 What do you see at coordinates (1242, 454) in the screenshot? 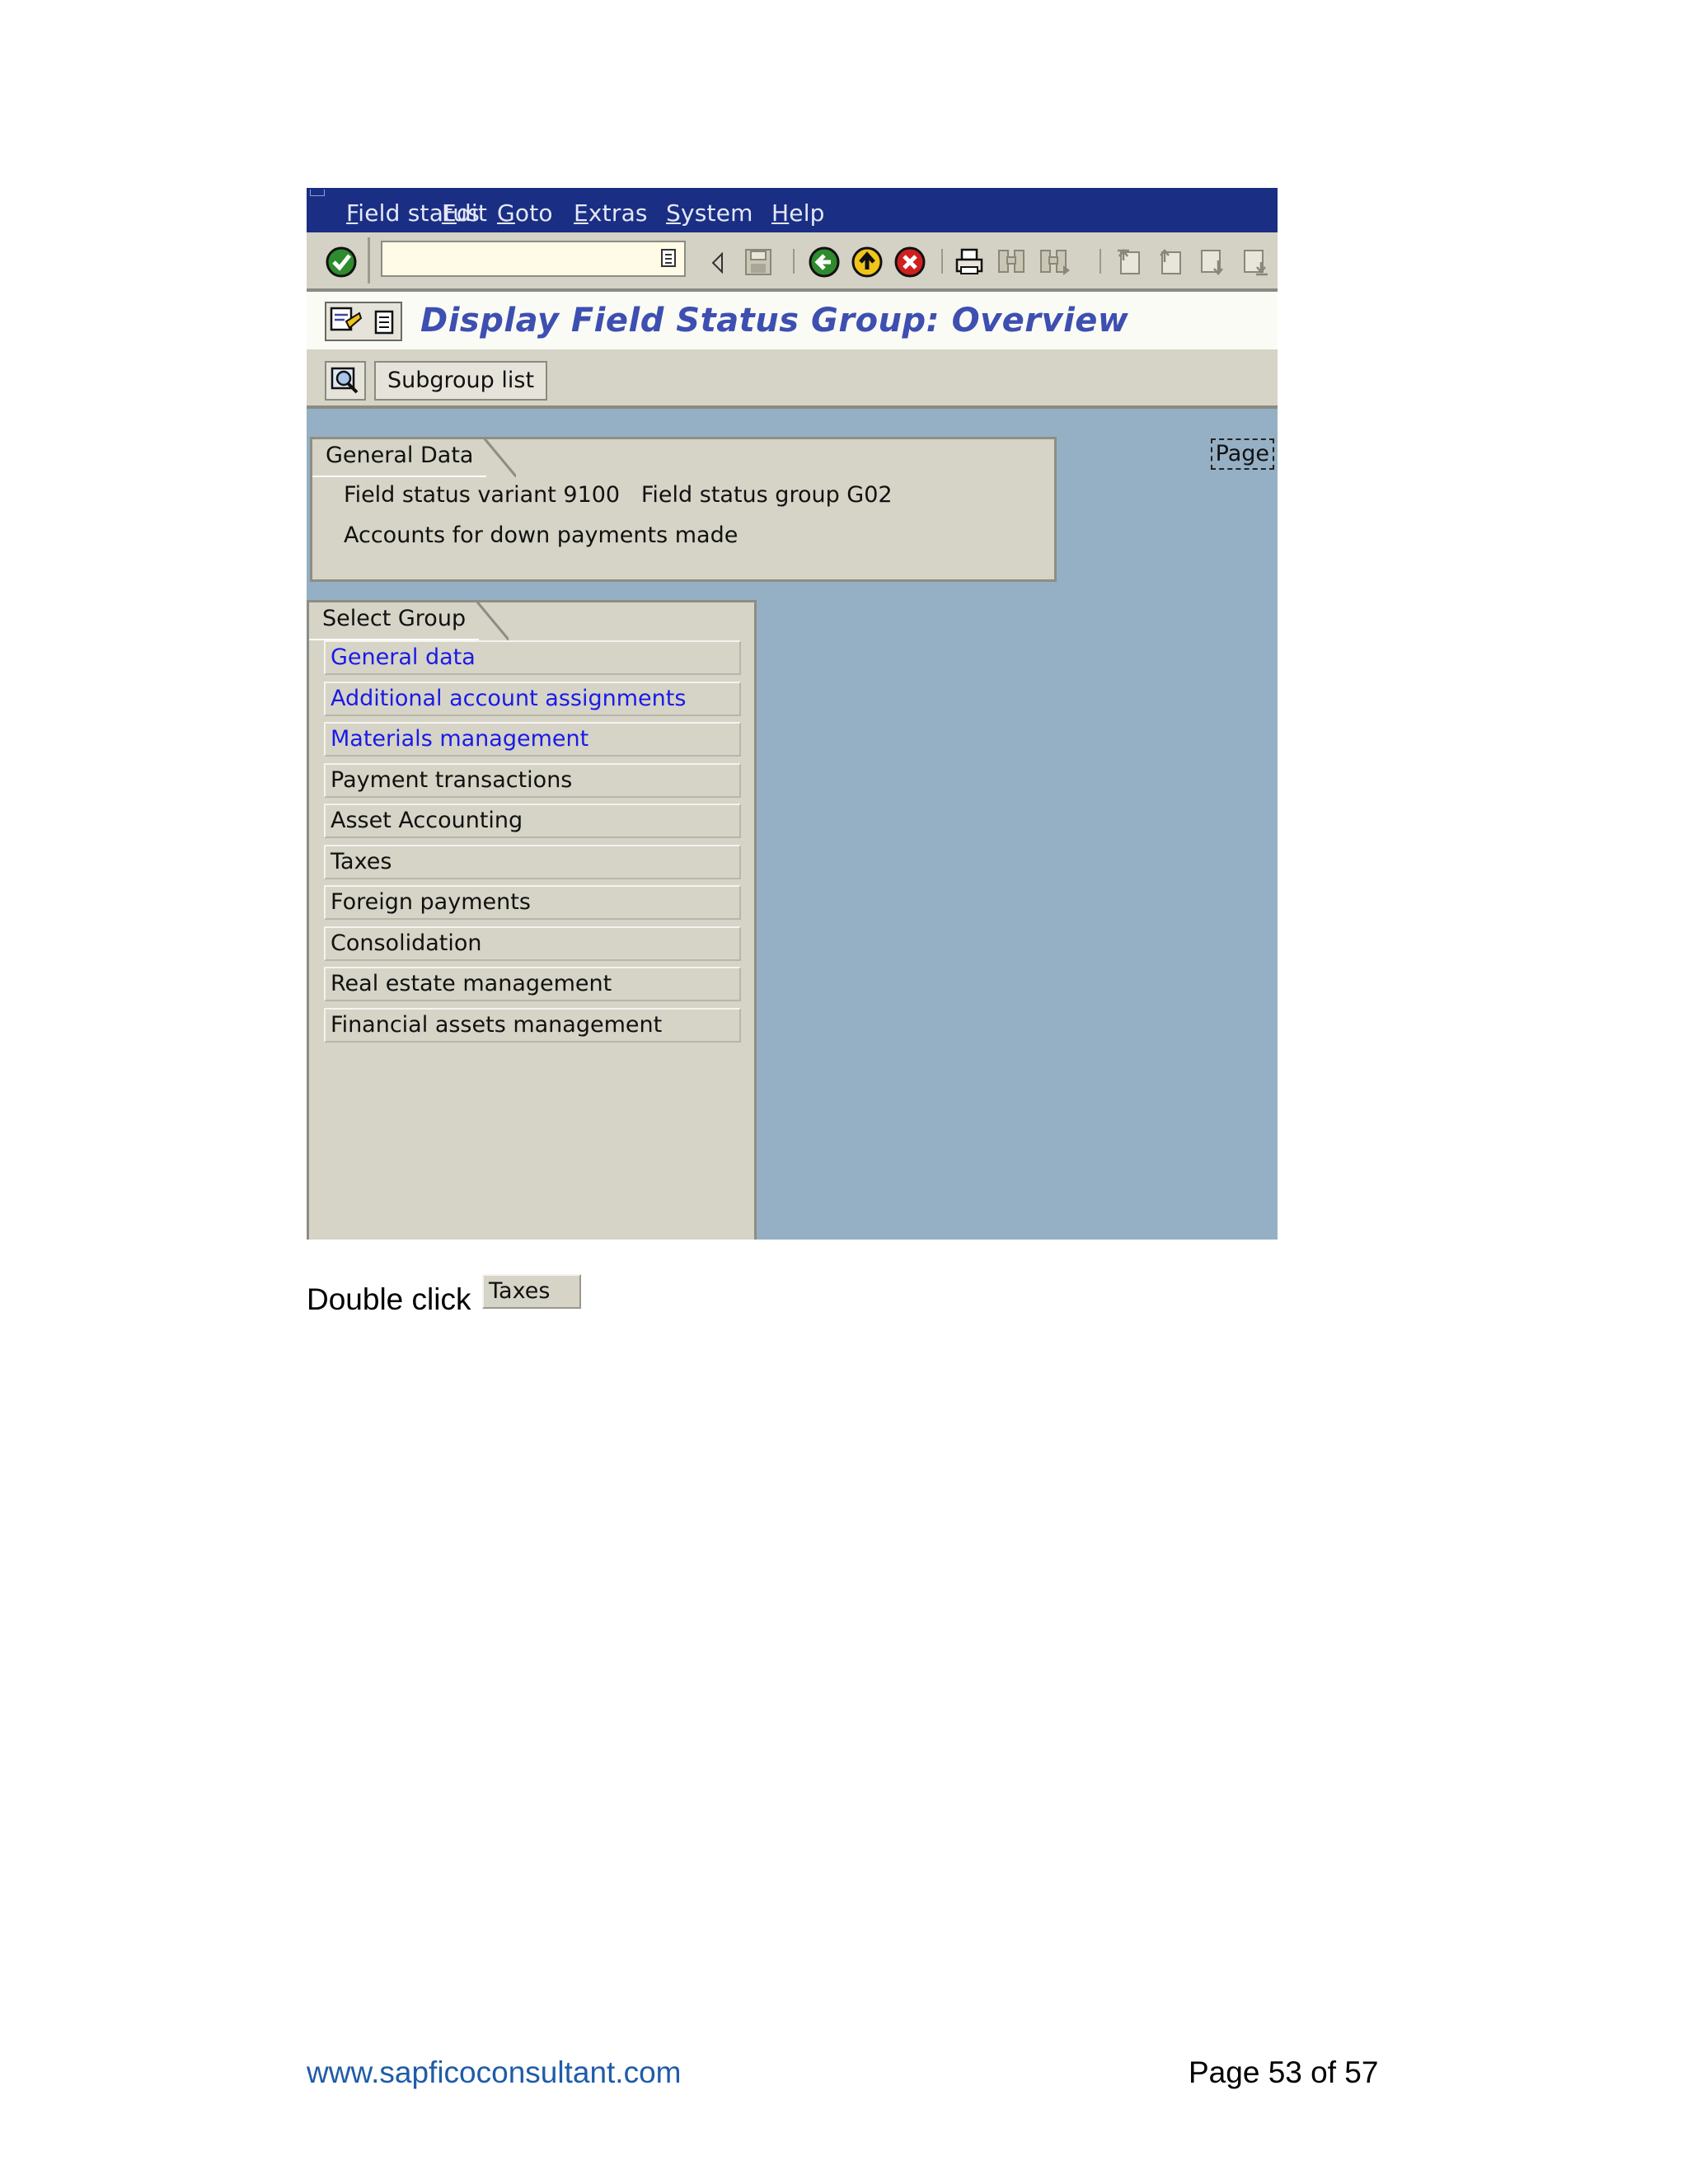
I see `page-button: Page` at bounding box center [1242, 454].